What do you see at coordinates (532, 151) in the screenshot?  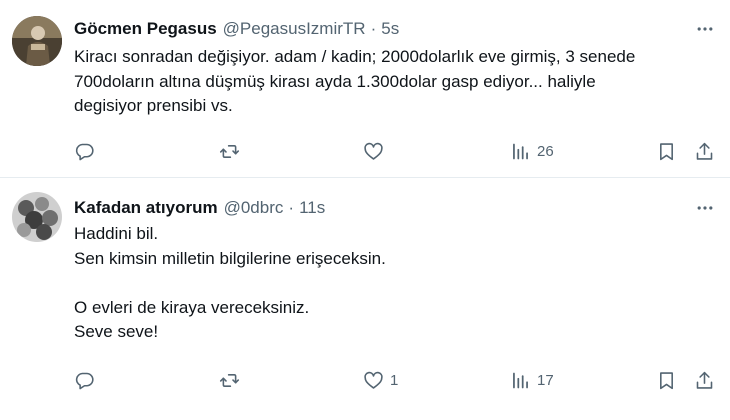 I see `views-button: 26` at bounding box center [532, 151].